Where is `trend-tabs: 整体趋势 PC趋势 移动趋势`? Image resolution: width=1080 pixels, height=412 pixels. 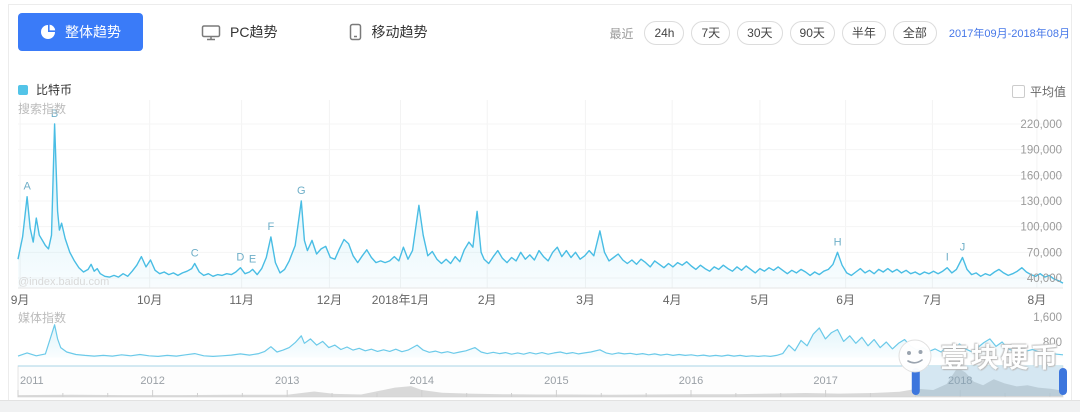 trend-tabs: 整体趋势 PC趋势 移动趋势 is located at coordinates (229, 32).